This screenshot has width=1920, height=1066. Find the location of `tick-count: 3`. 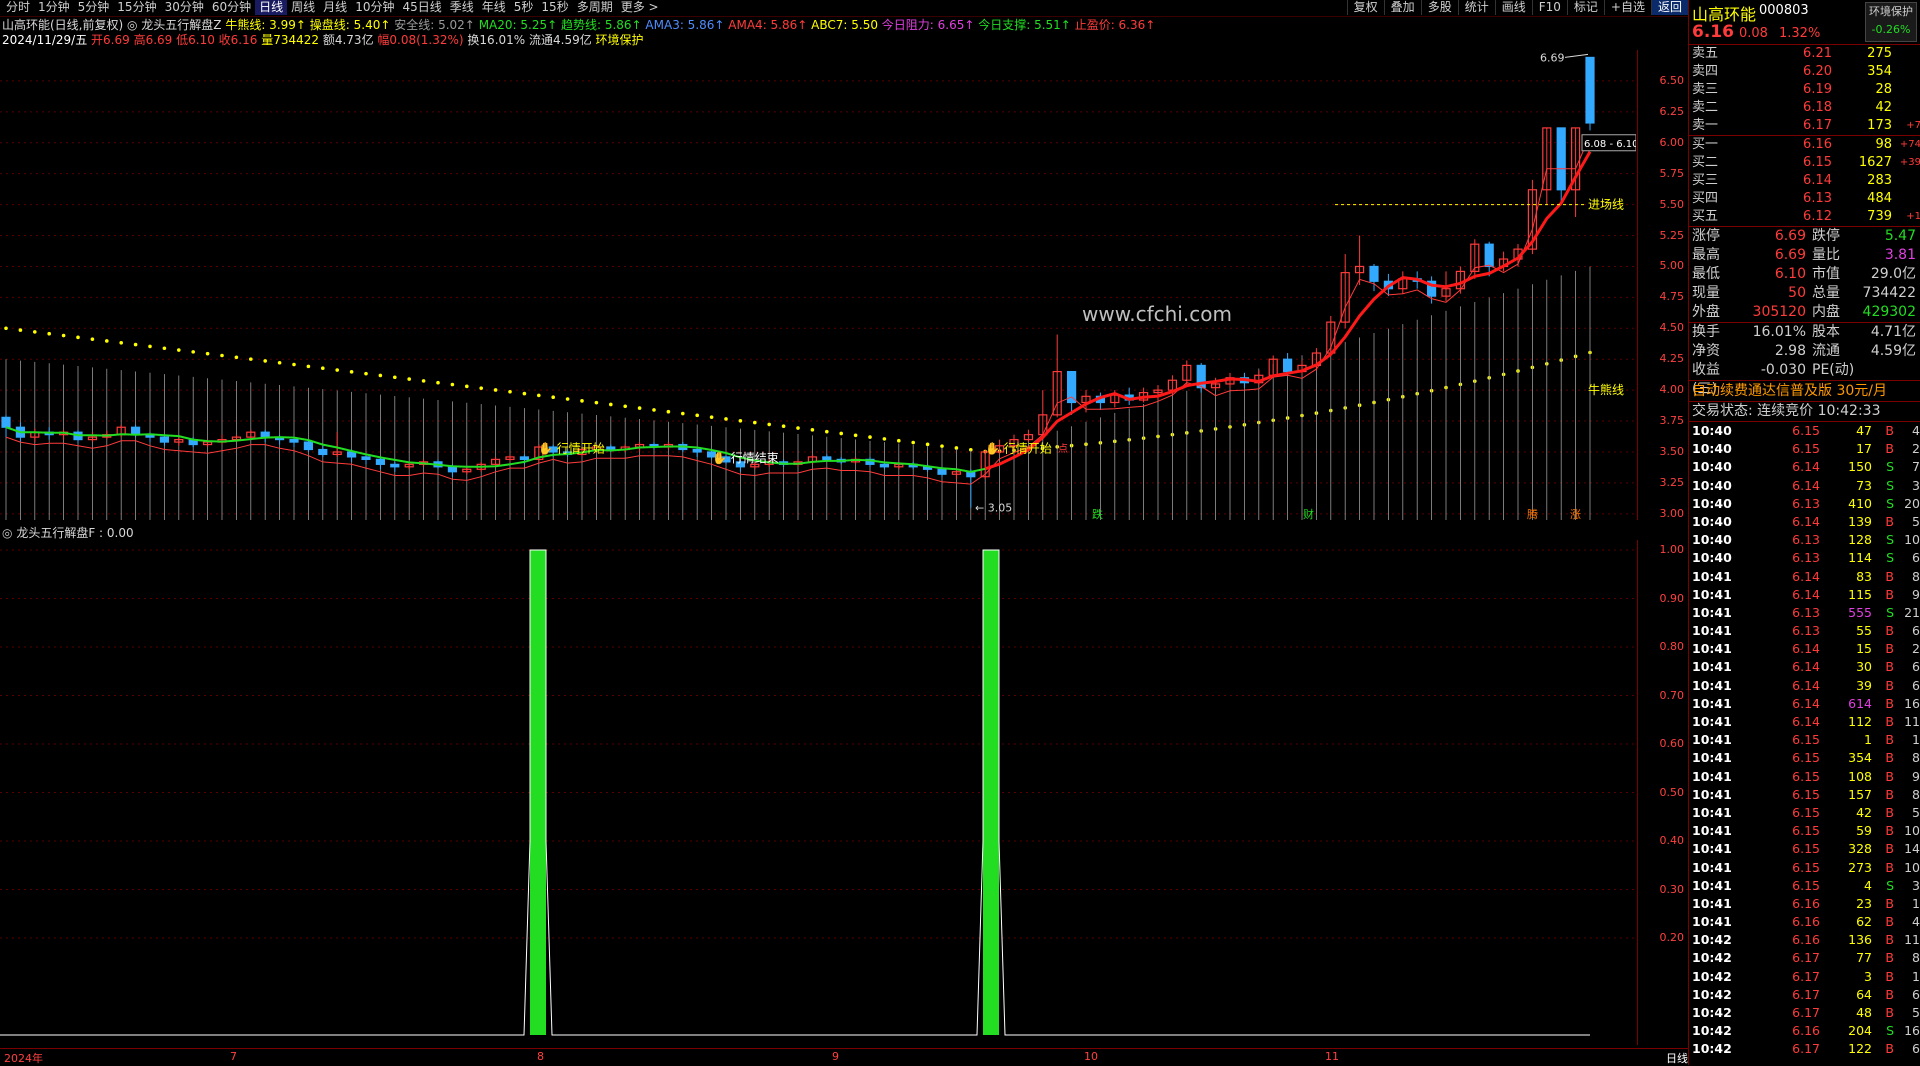

tick-count: 3 is located at coordinates (1916, 485).